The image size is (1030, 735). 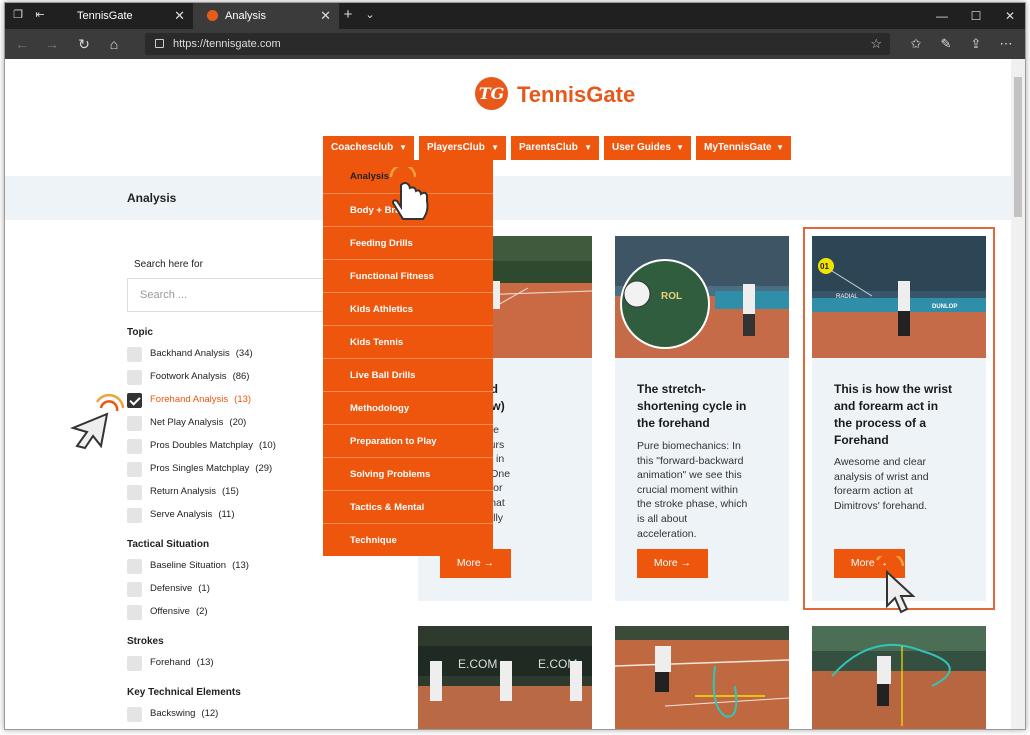 What do you see at coordinates (689, 475) in the screenshot?
I see `card-text-line: animation" we see this` at bounding box center [689, 475].